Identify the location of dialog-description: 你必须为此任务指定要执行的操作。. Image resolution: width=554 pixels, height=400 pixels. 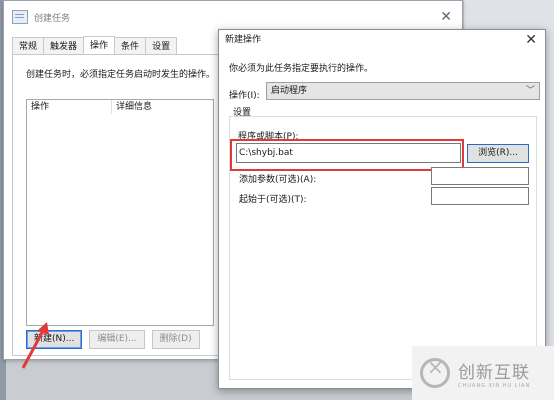
(301, 69).